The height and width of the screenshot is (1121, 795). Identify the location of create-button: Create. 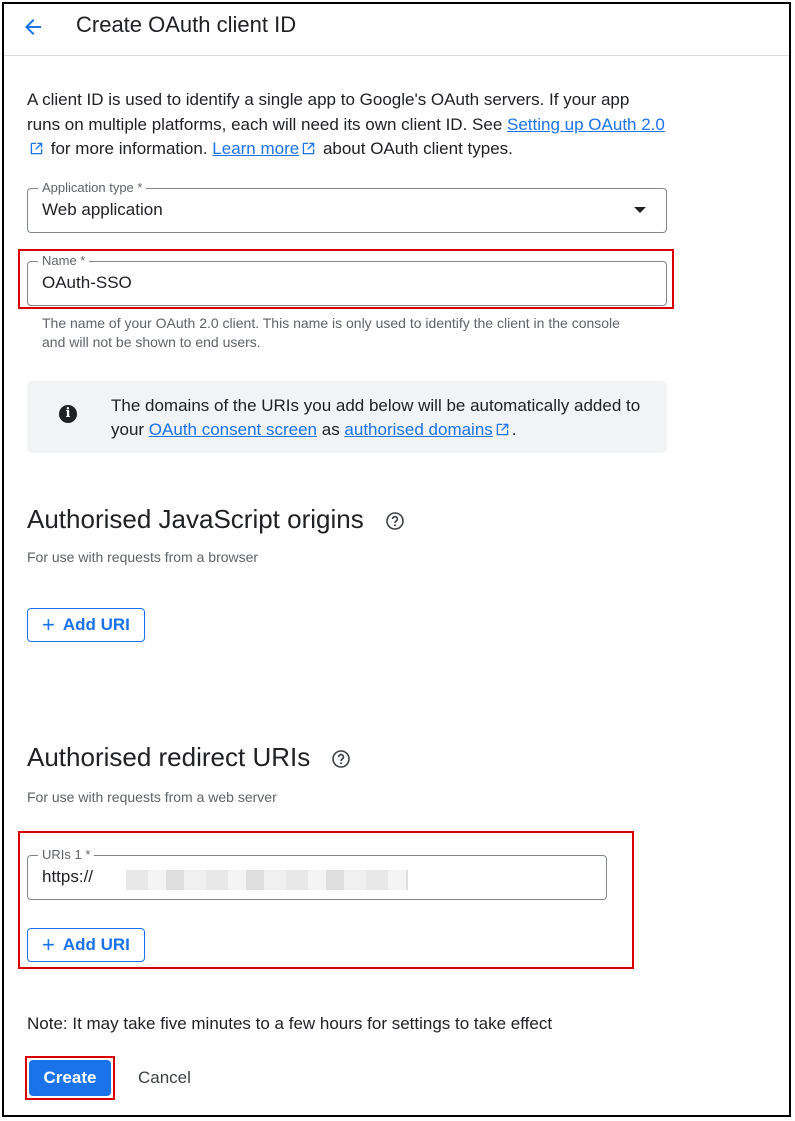
(70, 1078).